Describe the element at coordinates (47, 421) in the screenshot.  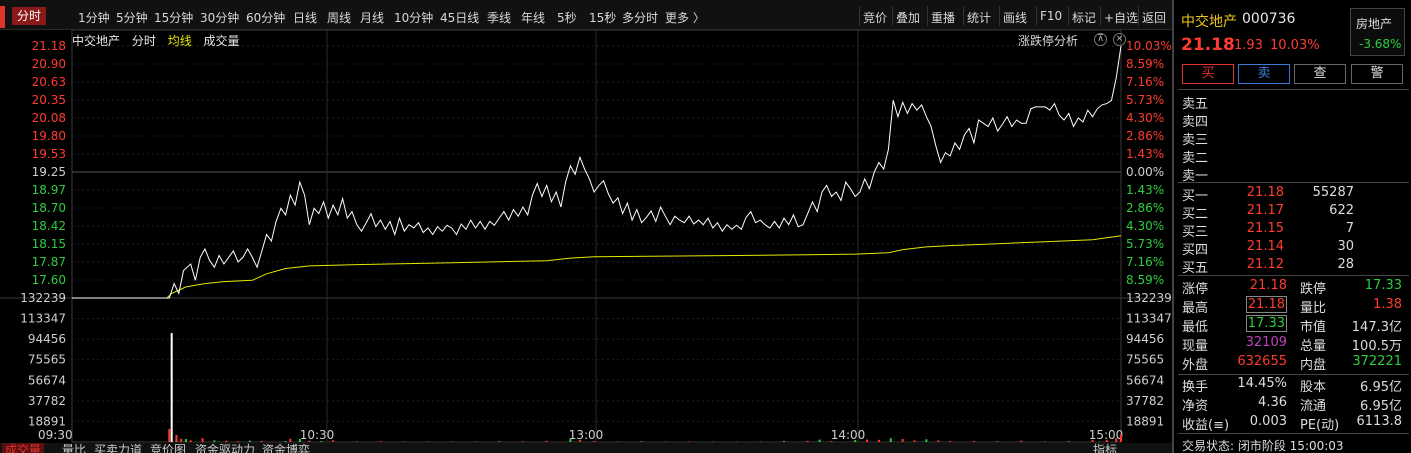
I see `volume-tick-label: 18891` at that location.